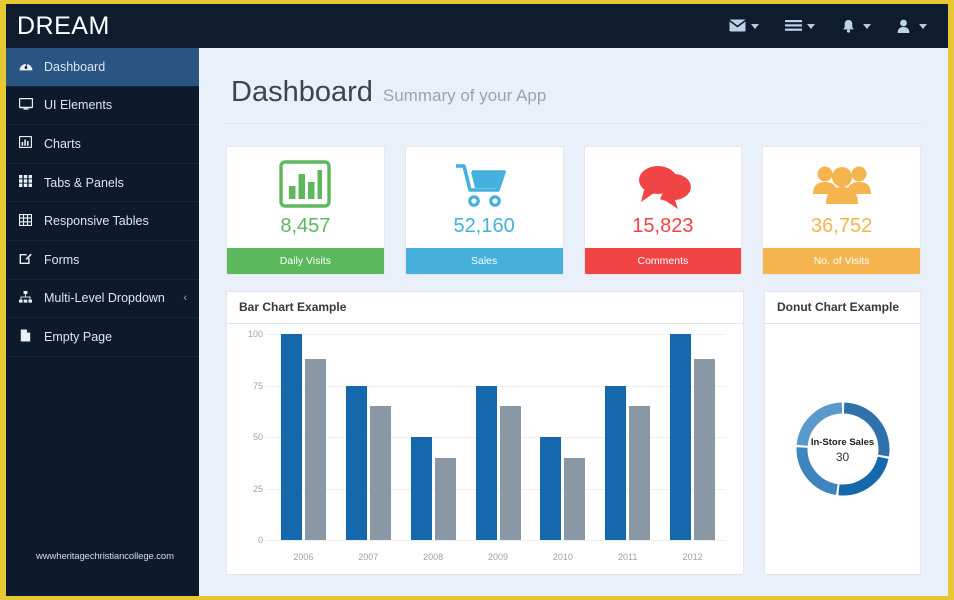 This screenshot has width=954, height=600. What do you see at coordinates (368, 557) in the screenshot?
I see `x-axis-tick: 2007` at bounding box center [368, 557].